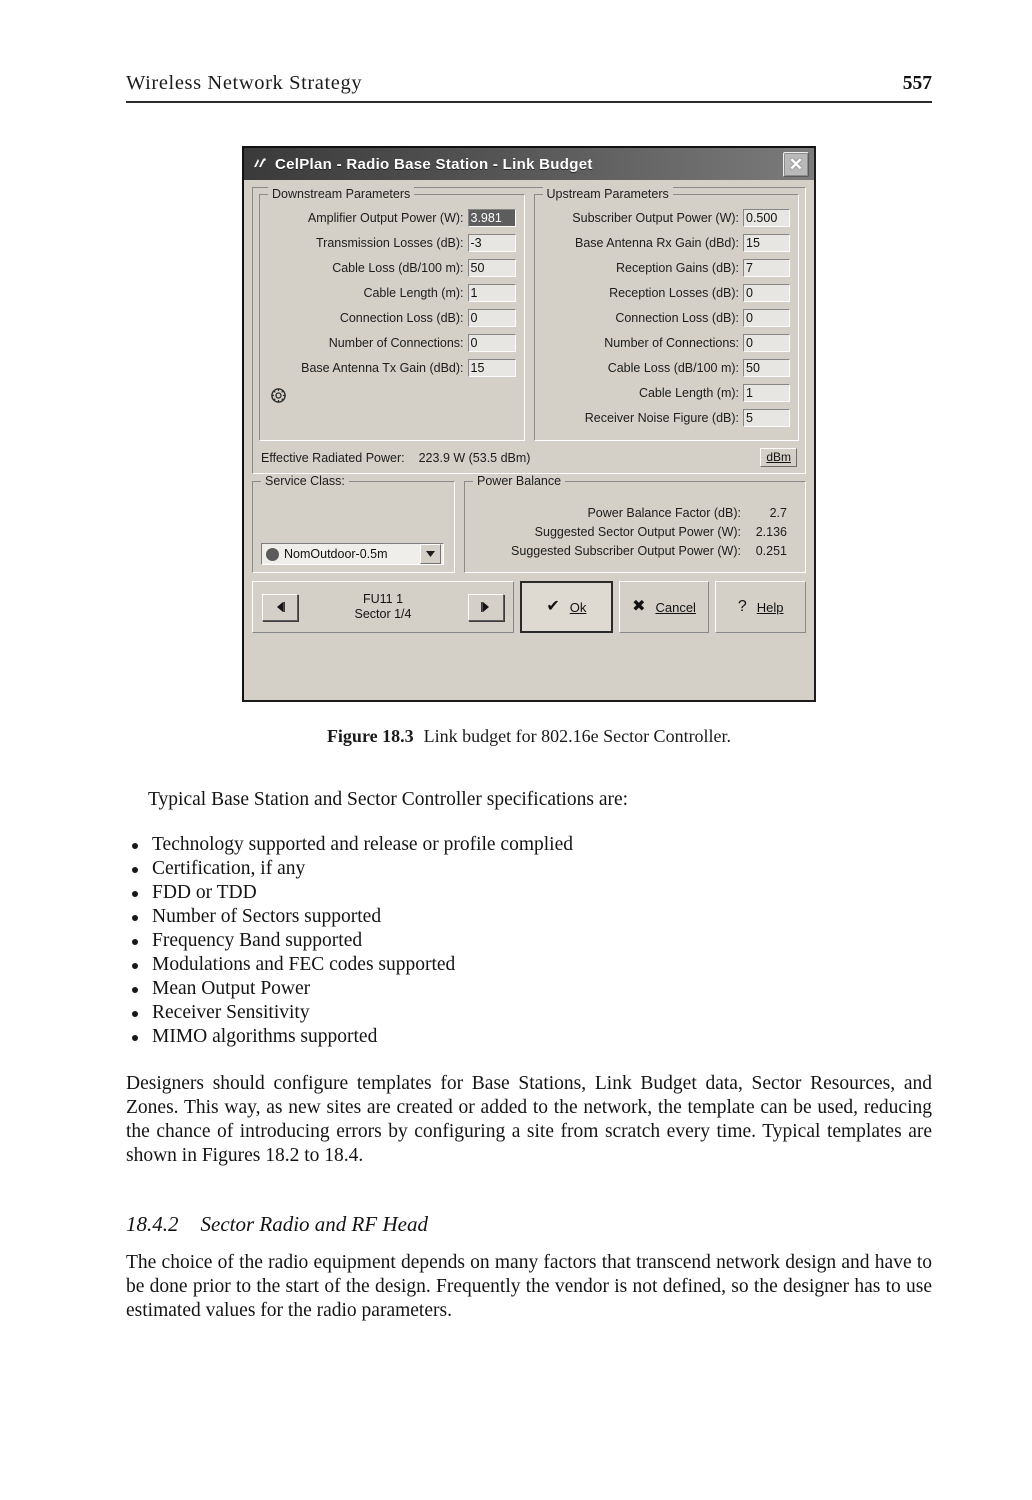  What do you see at coordinates (430, 554) in the screenshot?
I see `chevron-down-icon` at bounding box center [430, 554].